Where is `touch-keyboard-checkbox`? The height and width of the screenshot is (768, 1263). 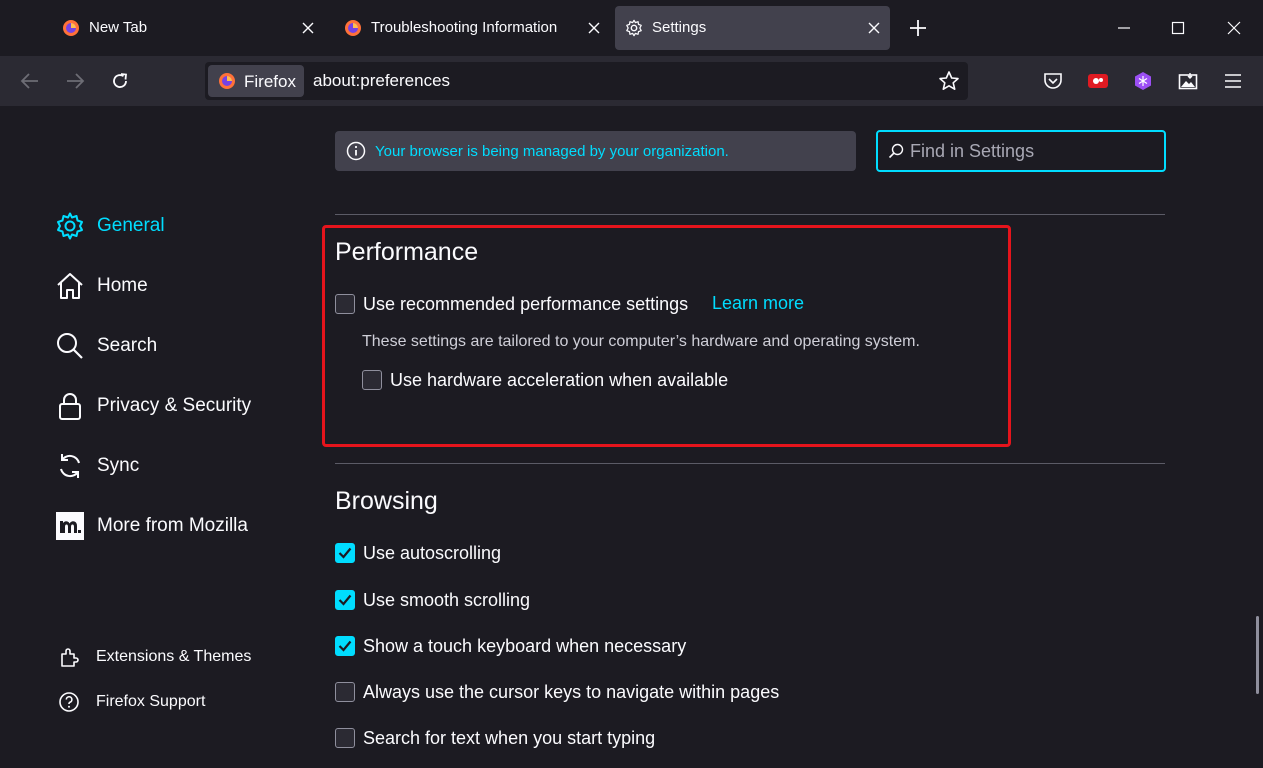
touch-keyboard-checkbox is located at coordinates (345, 646).